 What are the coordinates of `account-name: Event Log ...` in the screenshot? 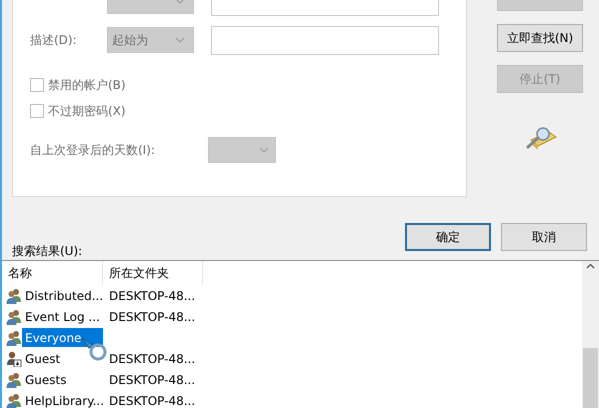 It's located at (62, 316).